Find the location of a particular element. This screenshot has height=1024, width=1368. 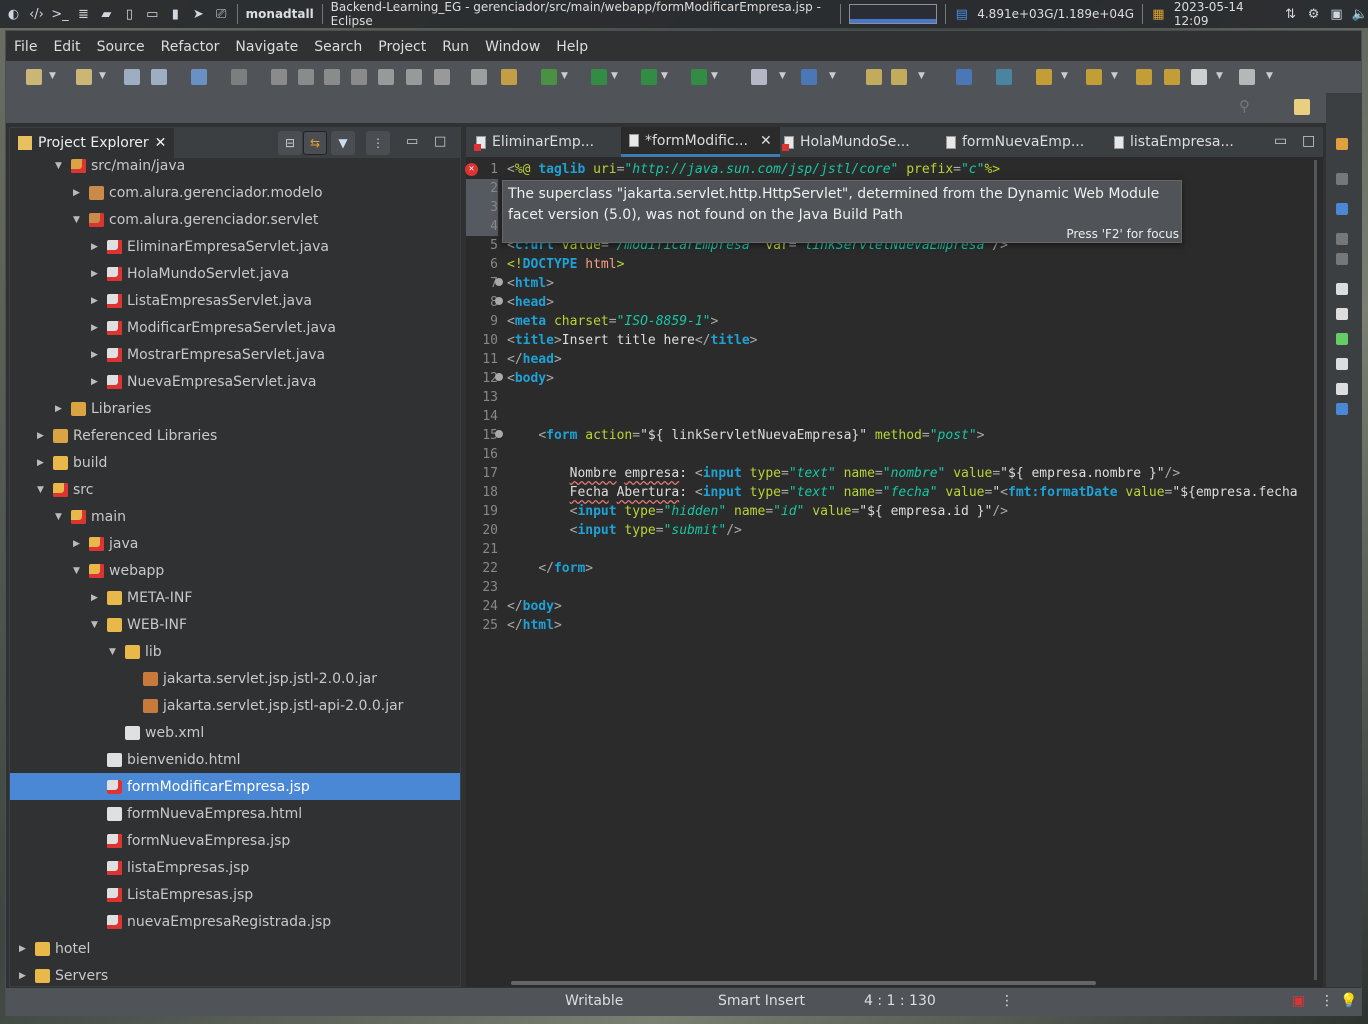

tree-item: formModificarEmpresa.jsp is located at coordinates (235, 786).